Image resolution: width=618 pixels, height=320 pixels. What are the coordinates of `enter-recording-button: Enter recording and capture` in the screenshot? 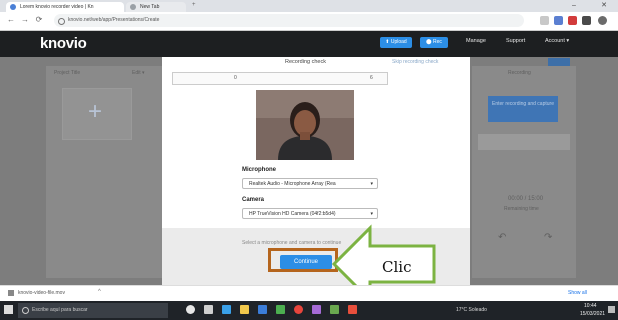 It's located at (523, 109).